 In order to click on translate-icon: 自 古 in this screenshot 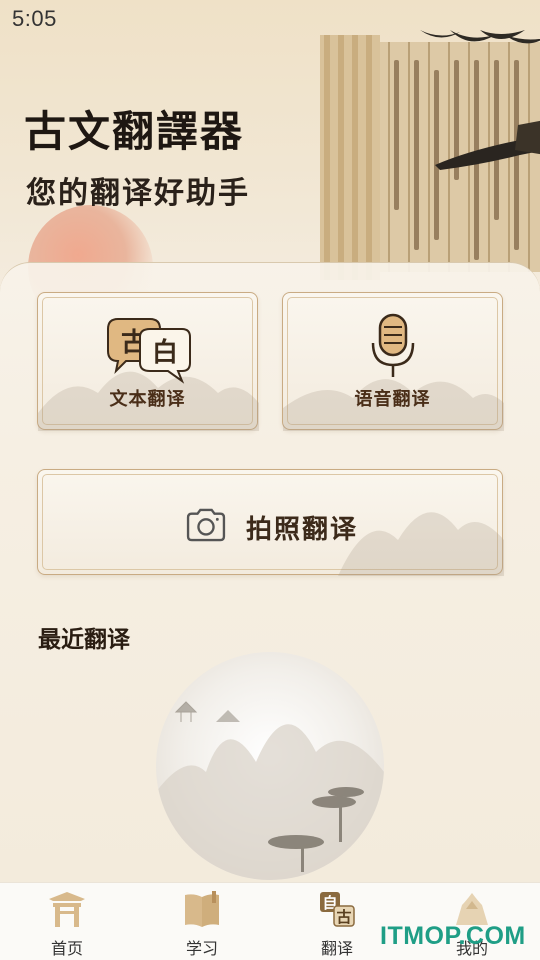, I will do `click(337, 909)`.